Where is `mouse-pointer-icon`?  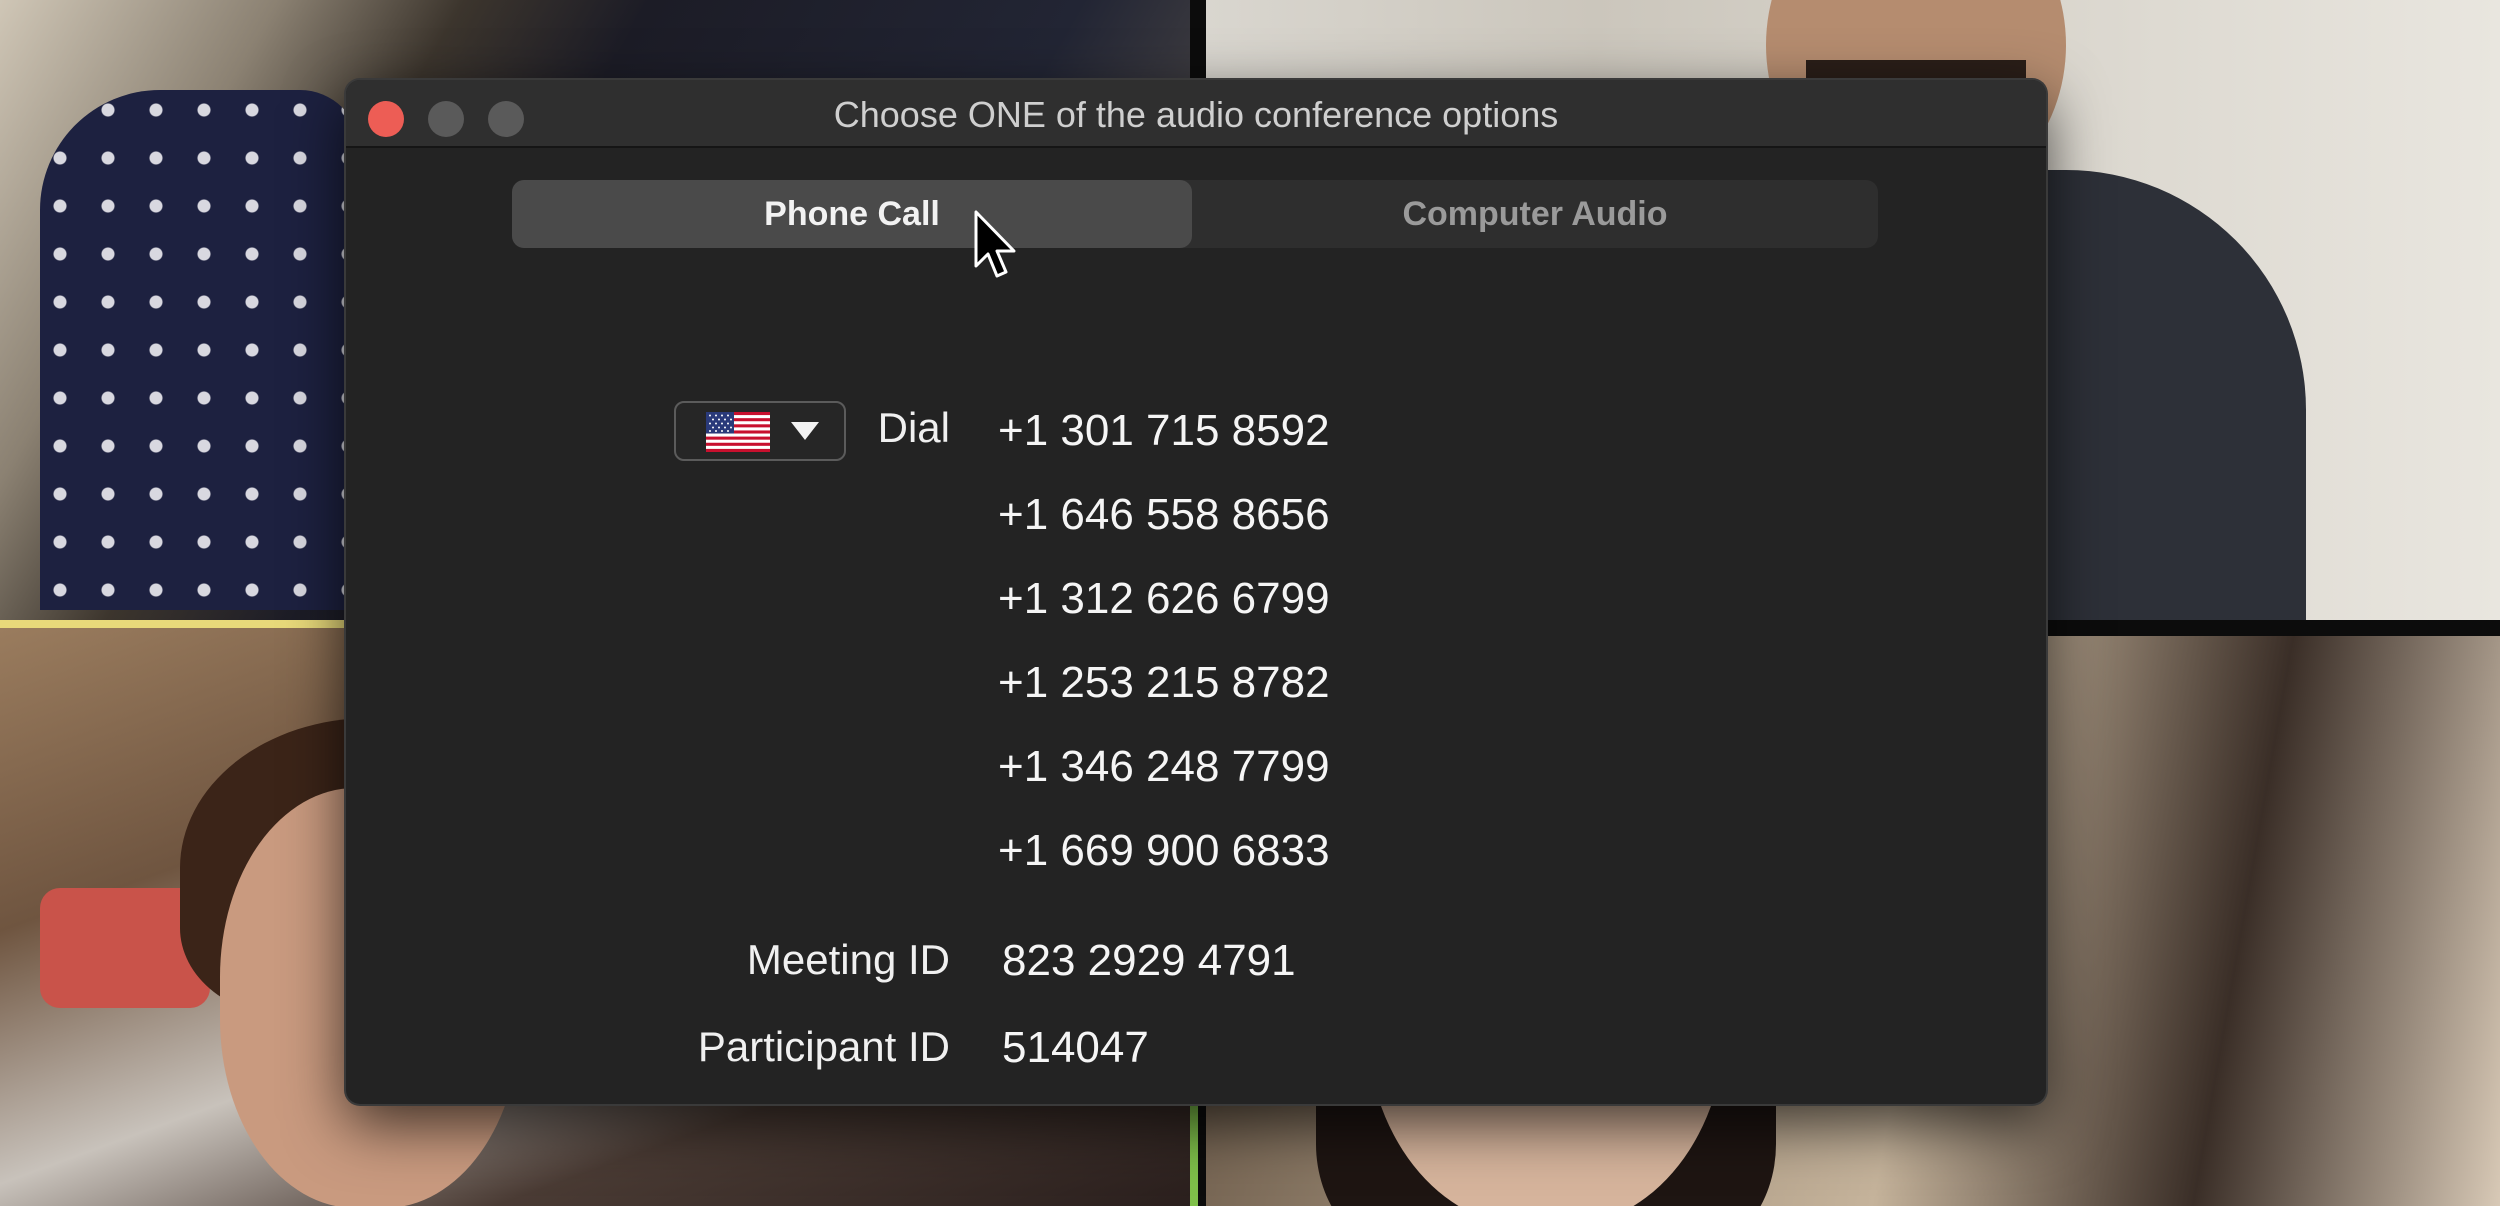
mouse-pointer-icon is located at coordinates (995, 244).